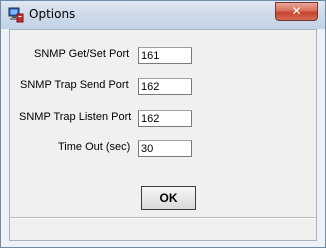 Image resolution: width=326 pixels, height=248 pixels. I want to click on bottom-divider, so click(163, 218).